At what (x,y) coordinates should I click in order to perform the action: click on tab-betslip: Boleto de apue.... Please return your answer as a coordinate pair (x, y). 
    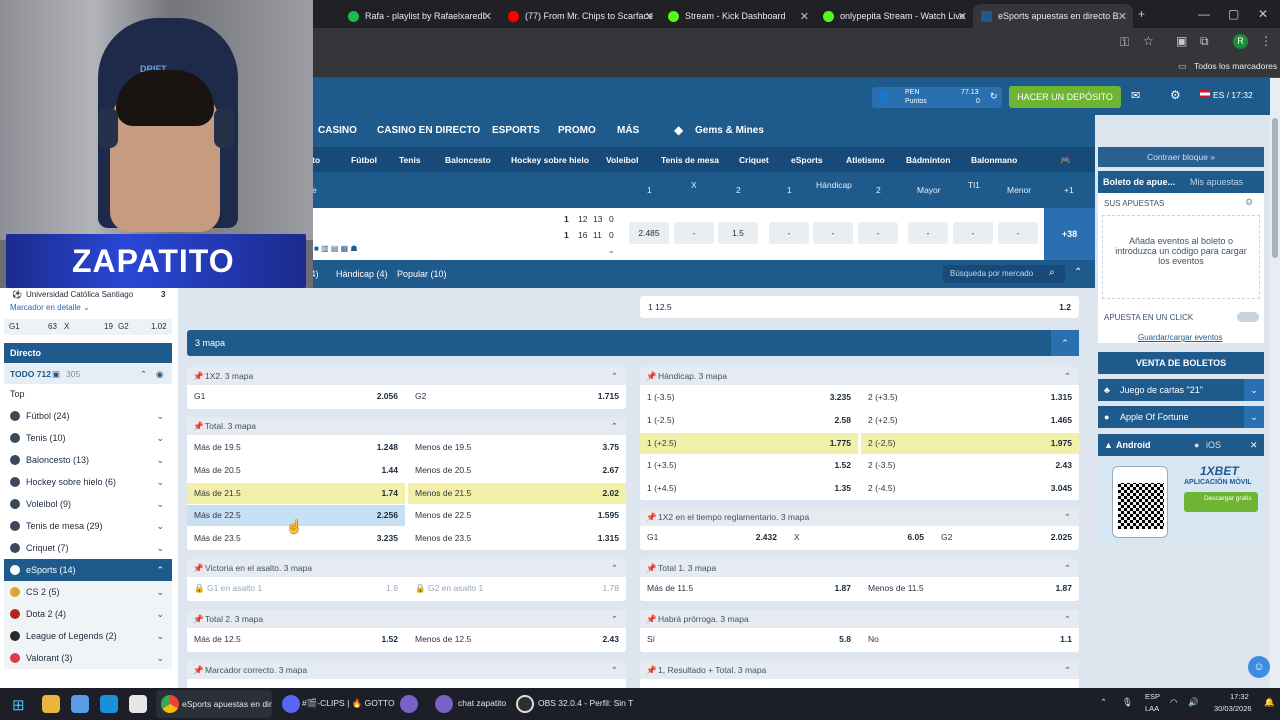
    Looking at the image, I should click on (1139, 182).